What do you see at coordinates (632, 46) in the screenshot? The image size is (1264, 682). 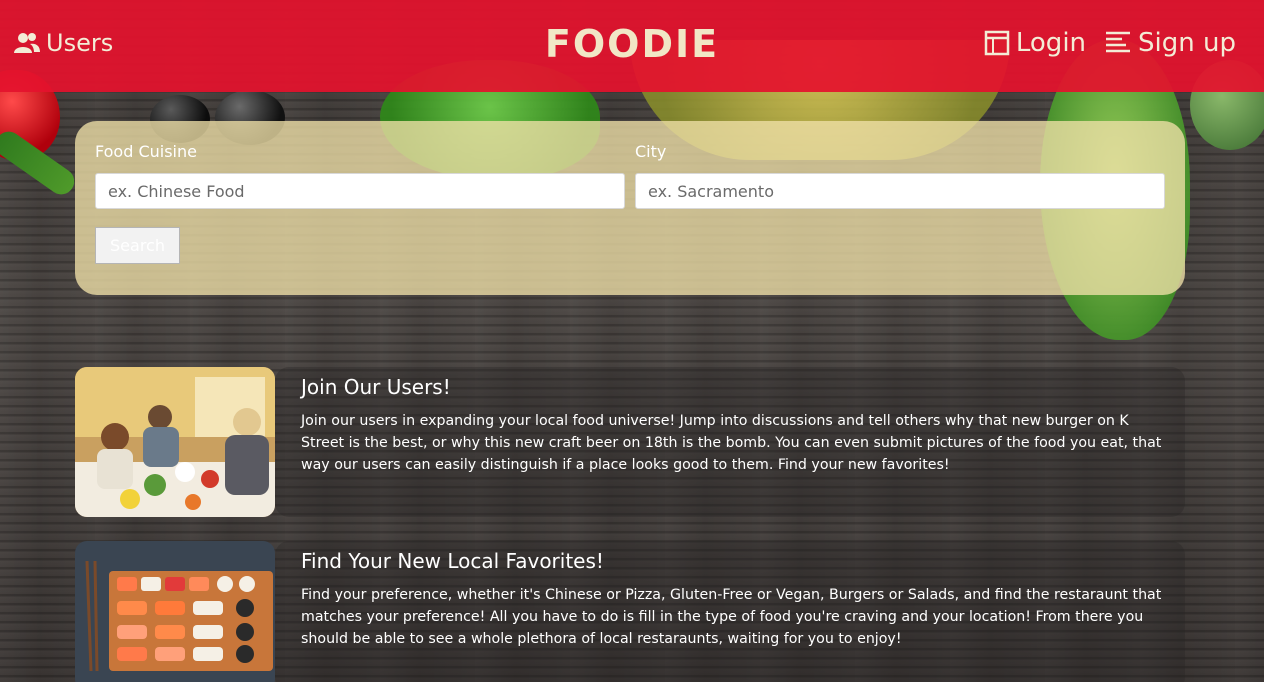 I see `navbar: Users FOODIE Login Sign up` at bounding box center [632, 46].